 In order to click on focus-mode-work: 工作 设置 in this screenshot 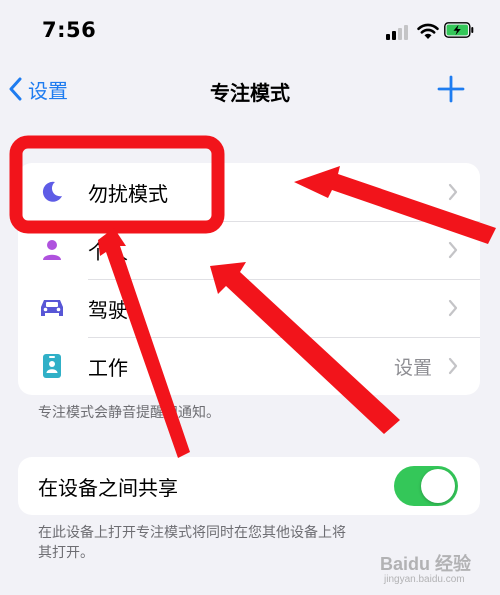, I will do `click(249, 366)`.